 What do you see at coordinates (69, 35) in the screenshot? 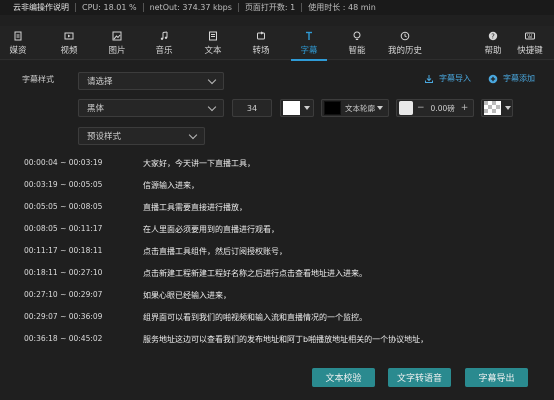
I see `video-icon` at bounding box center [69, 35].